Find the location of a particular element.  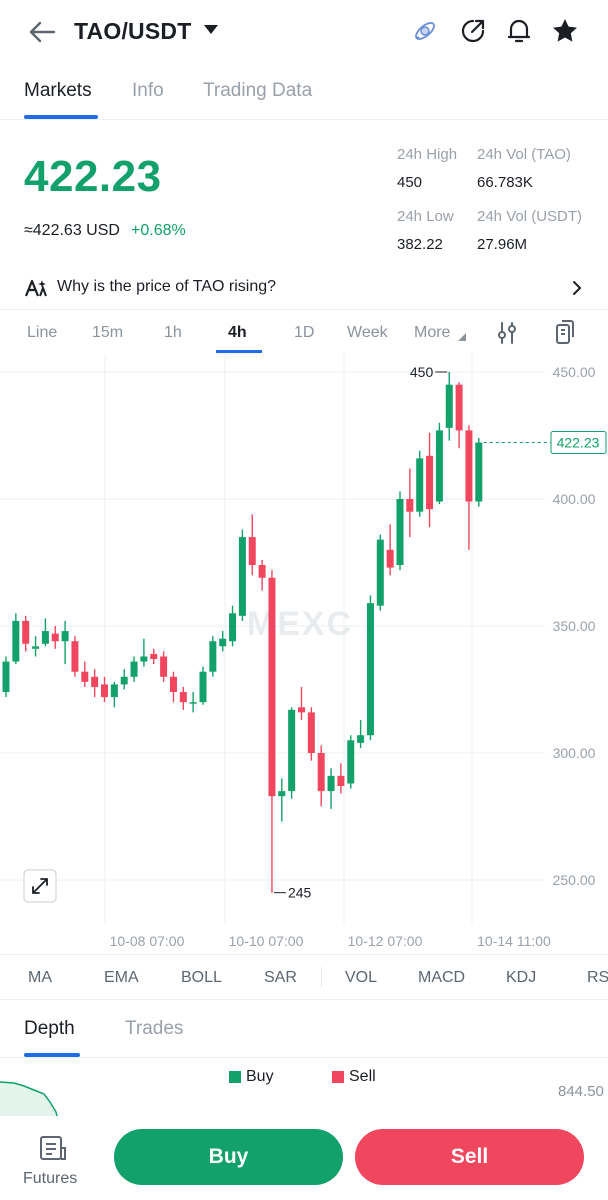

buy-button: Buy is located at coordinates (228, 1157).